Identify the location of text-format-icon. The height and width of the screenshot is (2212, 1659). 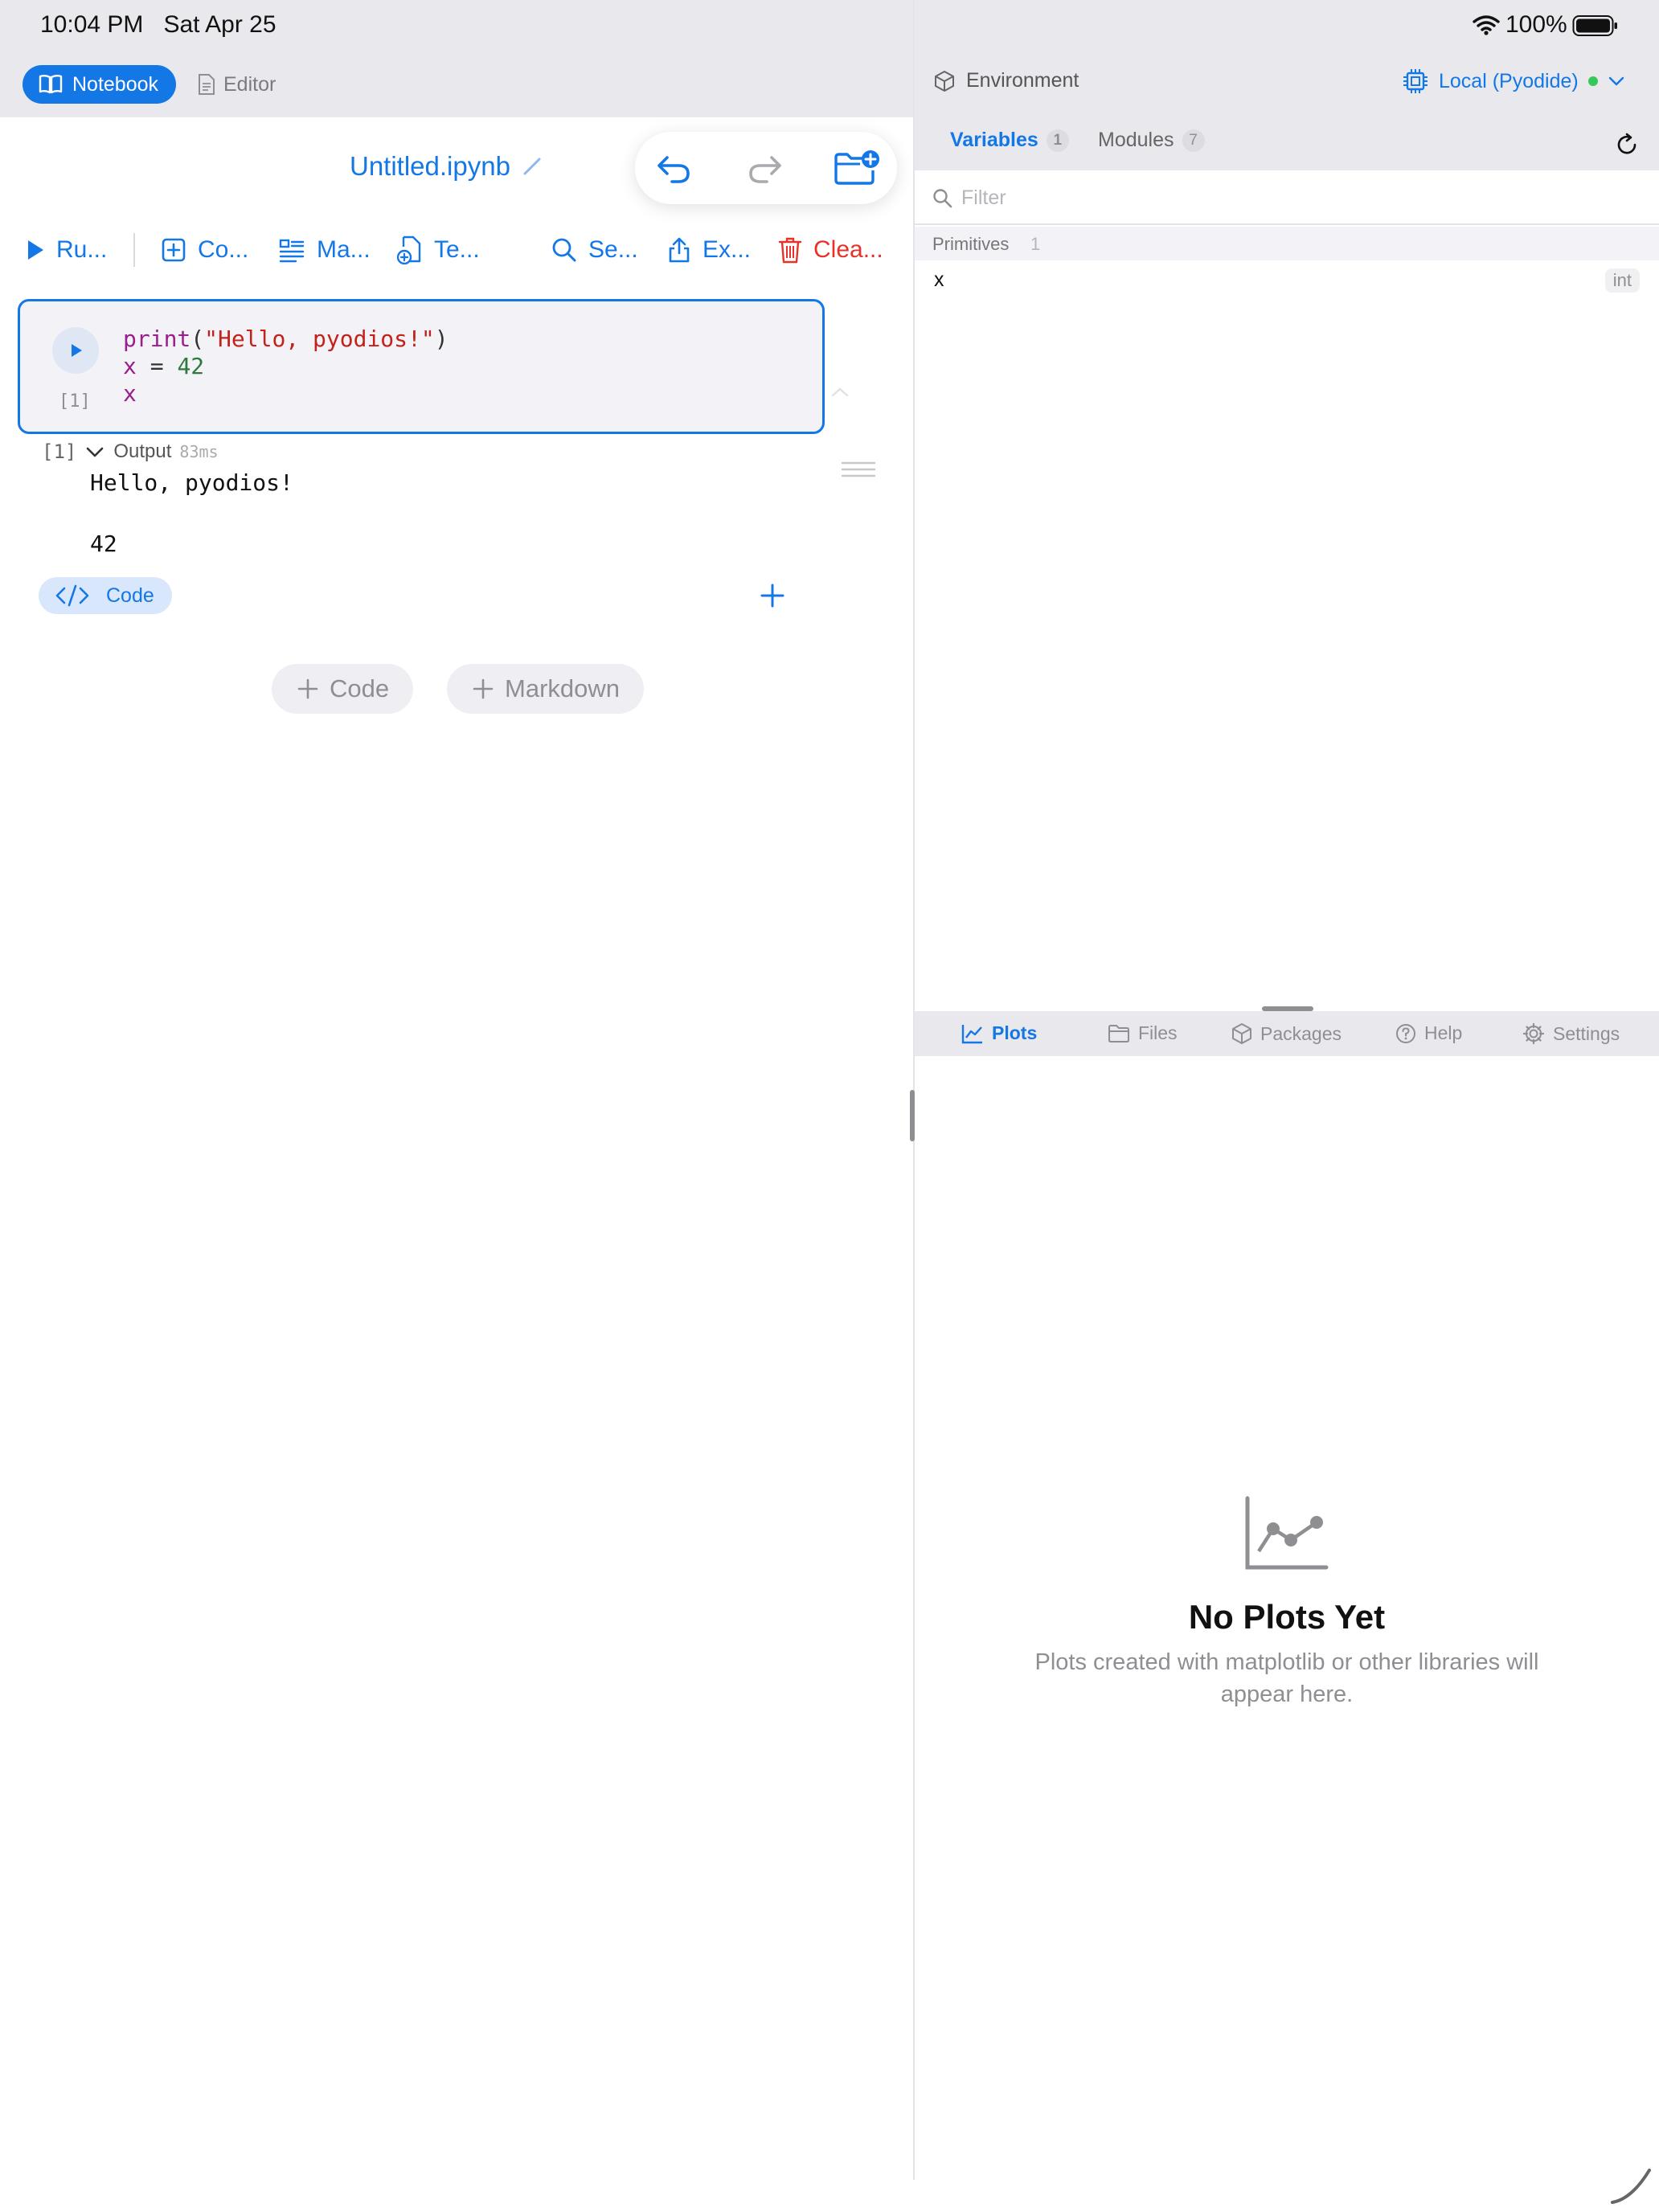
(292, 251).